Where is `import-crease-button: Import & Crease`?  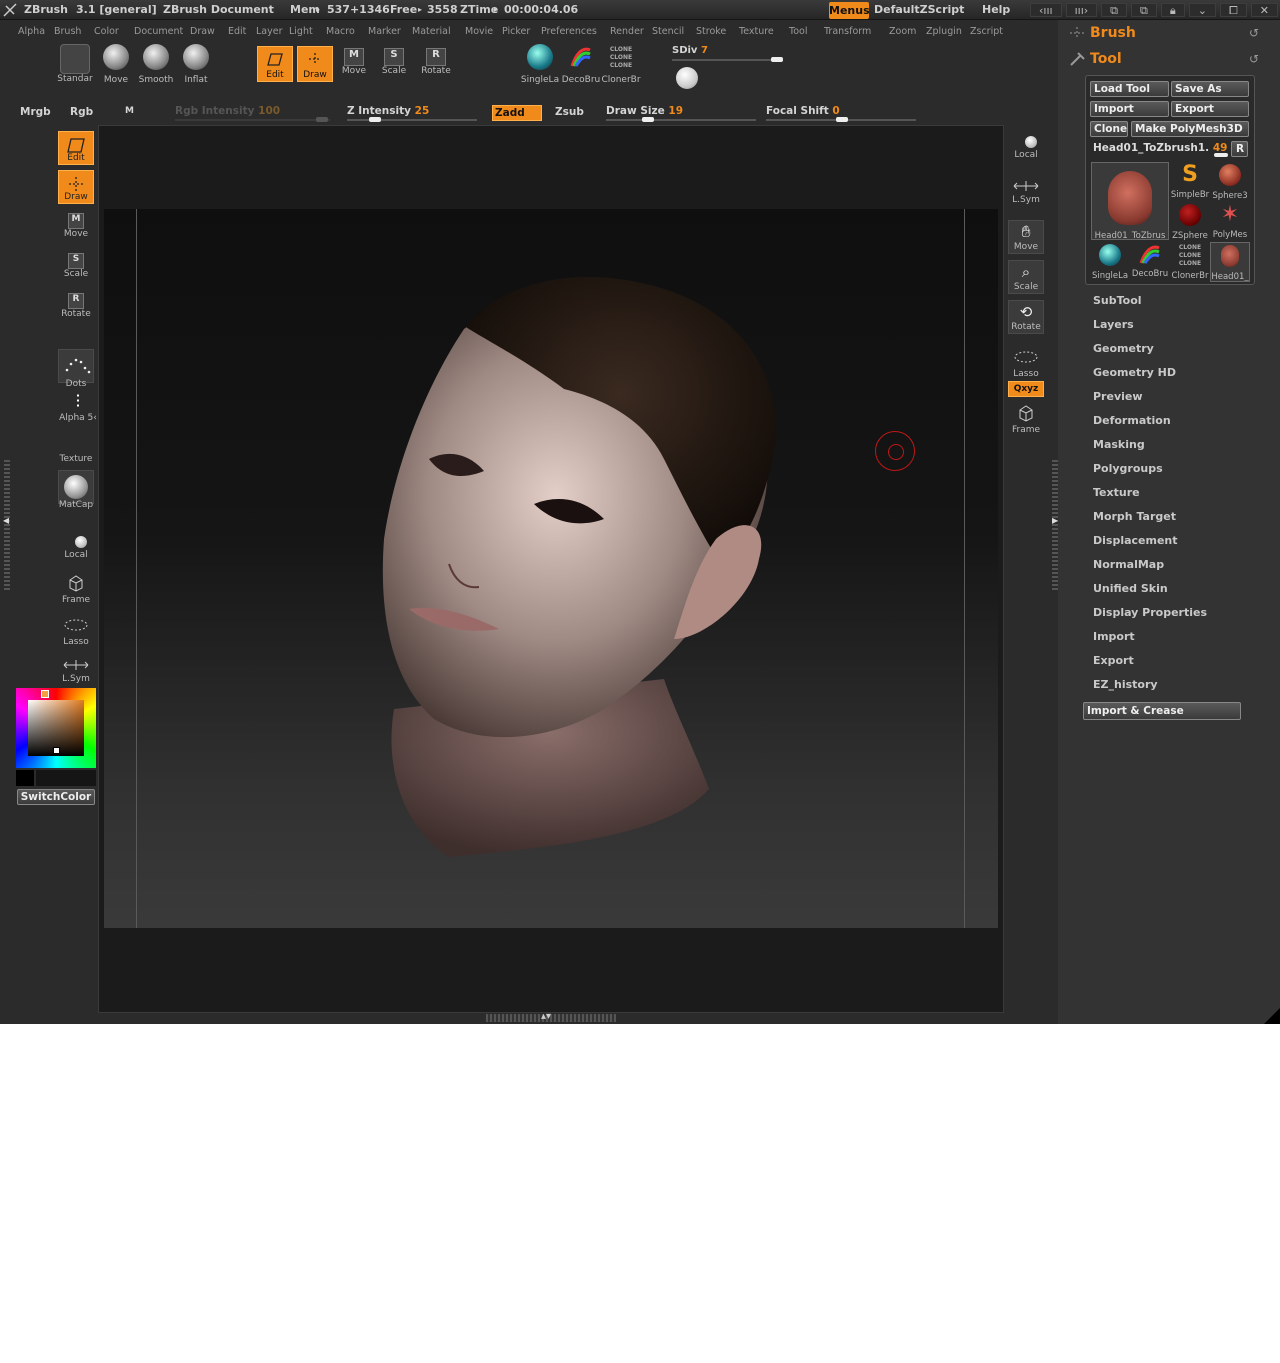 import-crease-button: Import & Crease is located at coordinates (1162, 711).